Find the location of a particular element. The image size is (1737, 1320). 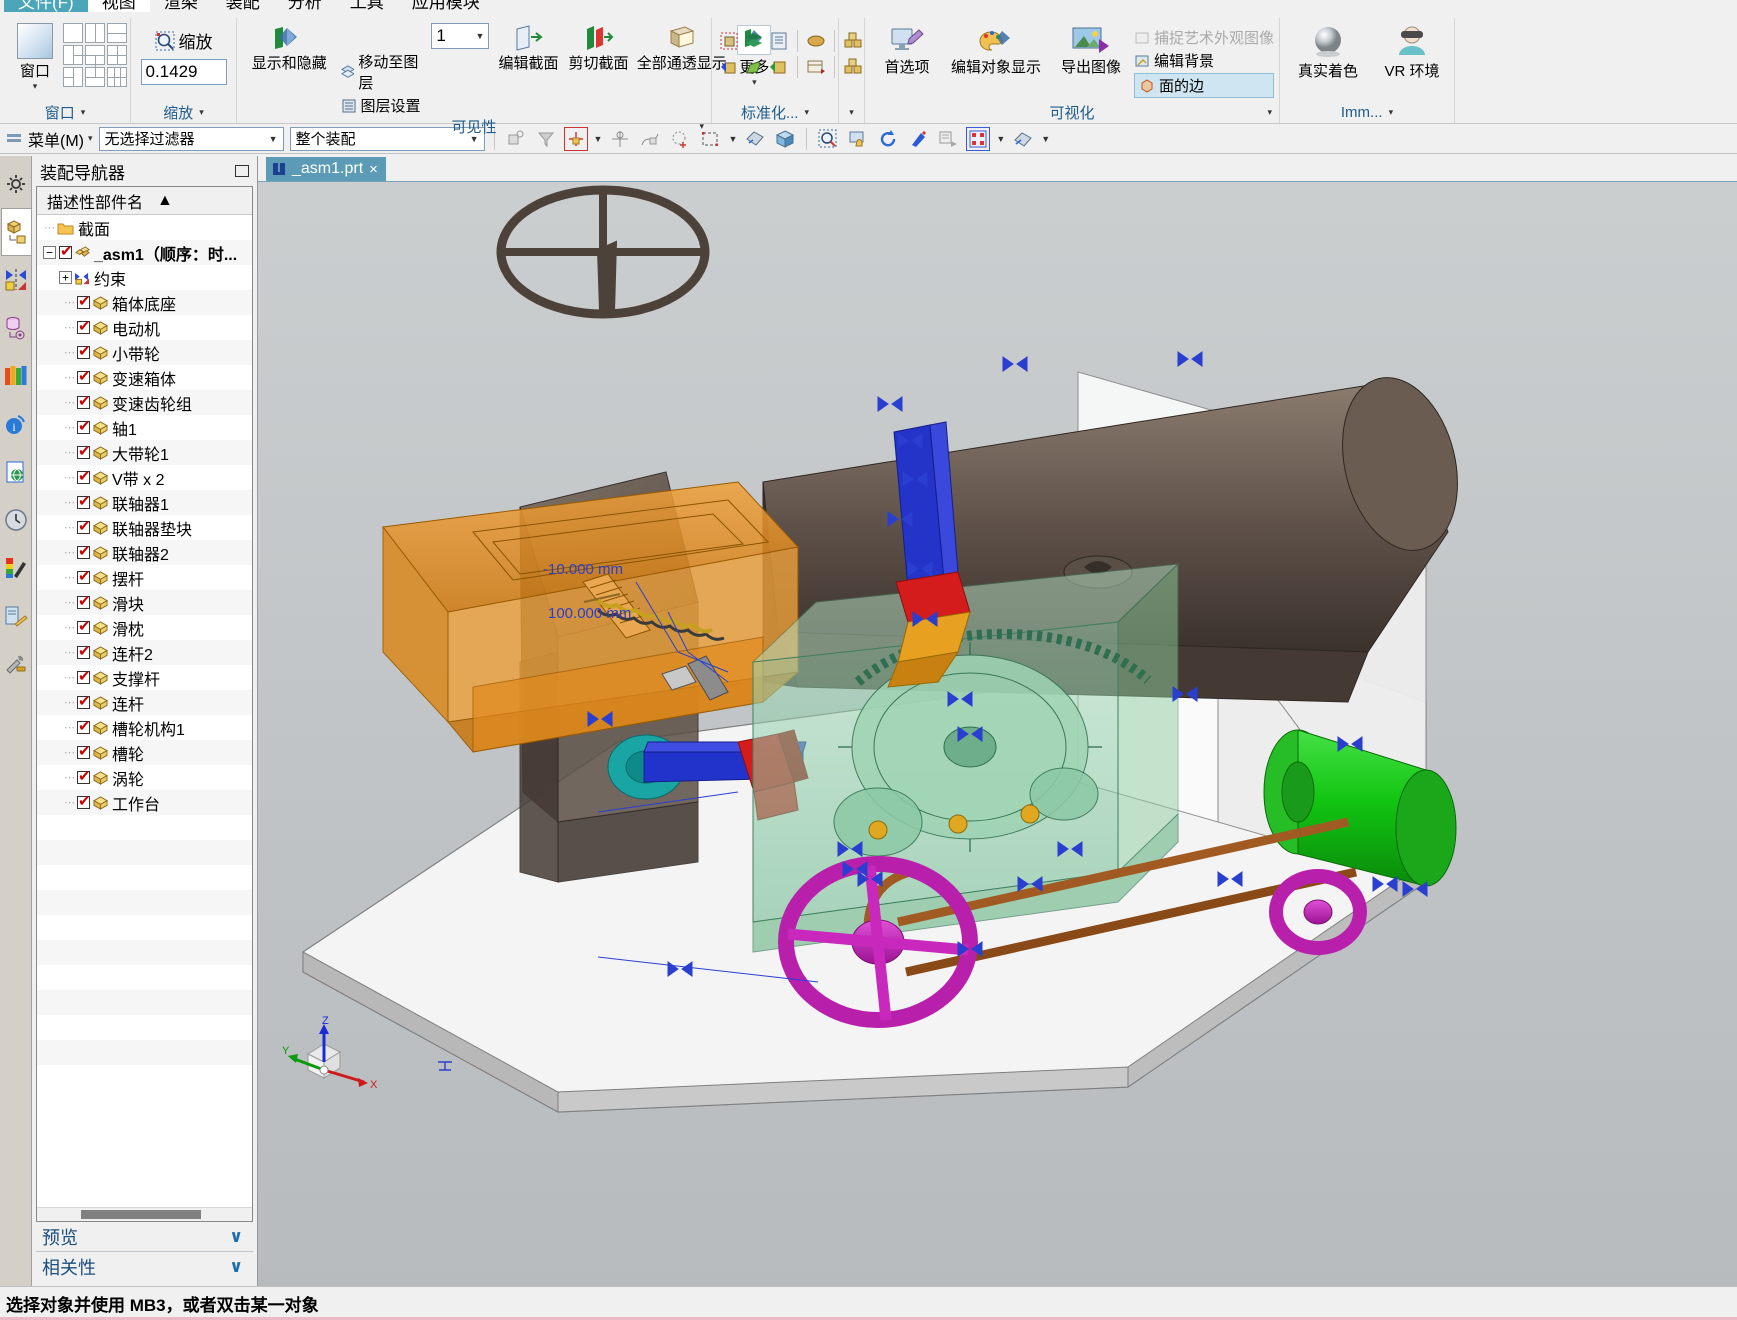

menu-item-applications: 应用模块 is located at coordinates (446, 6).